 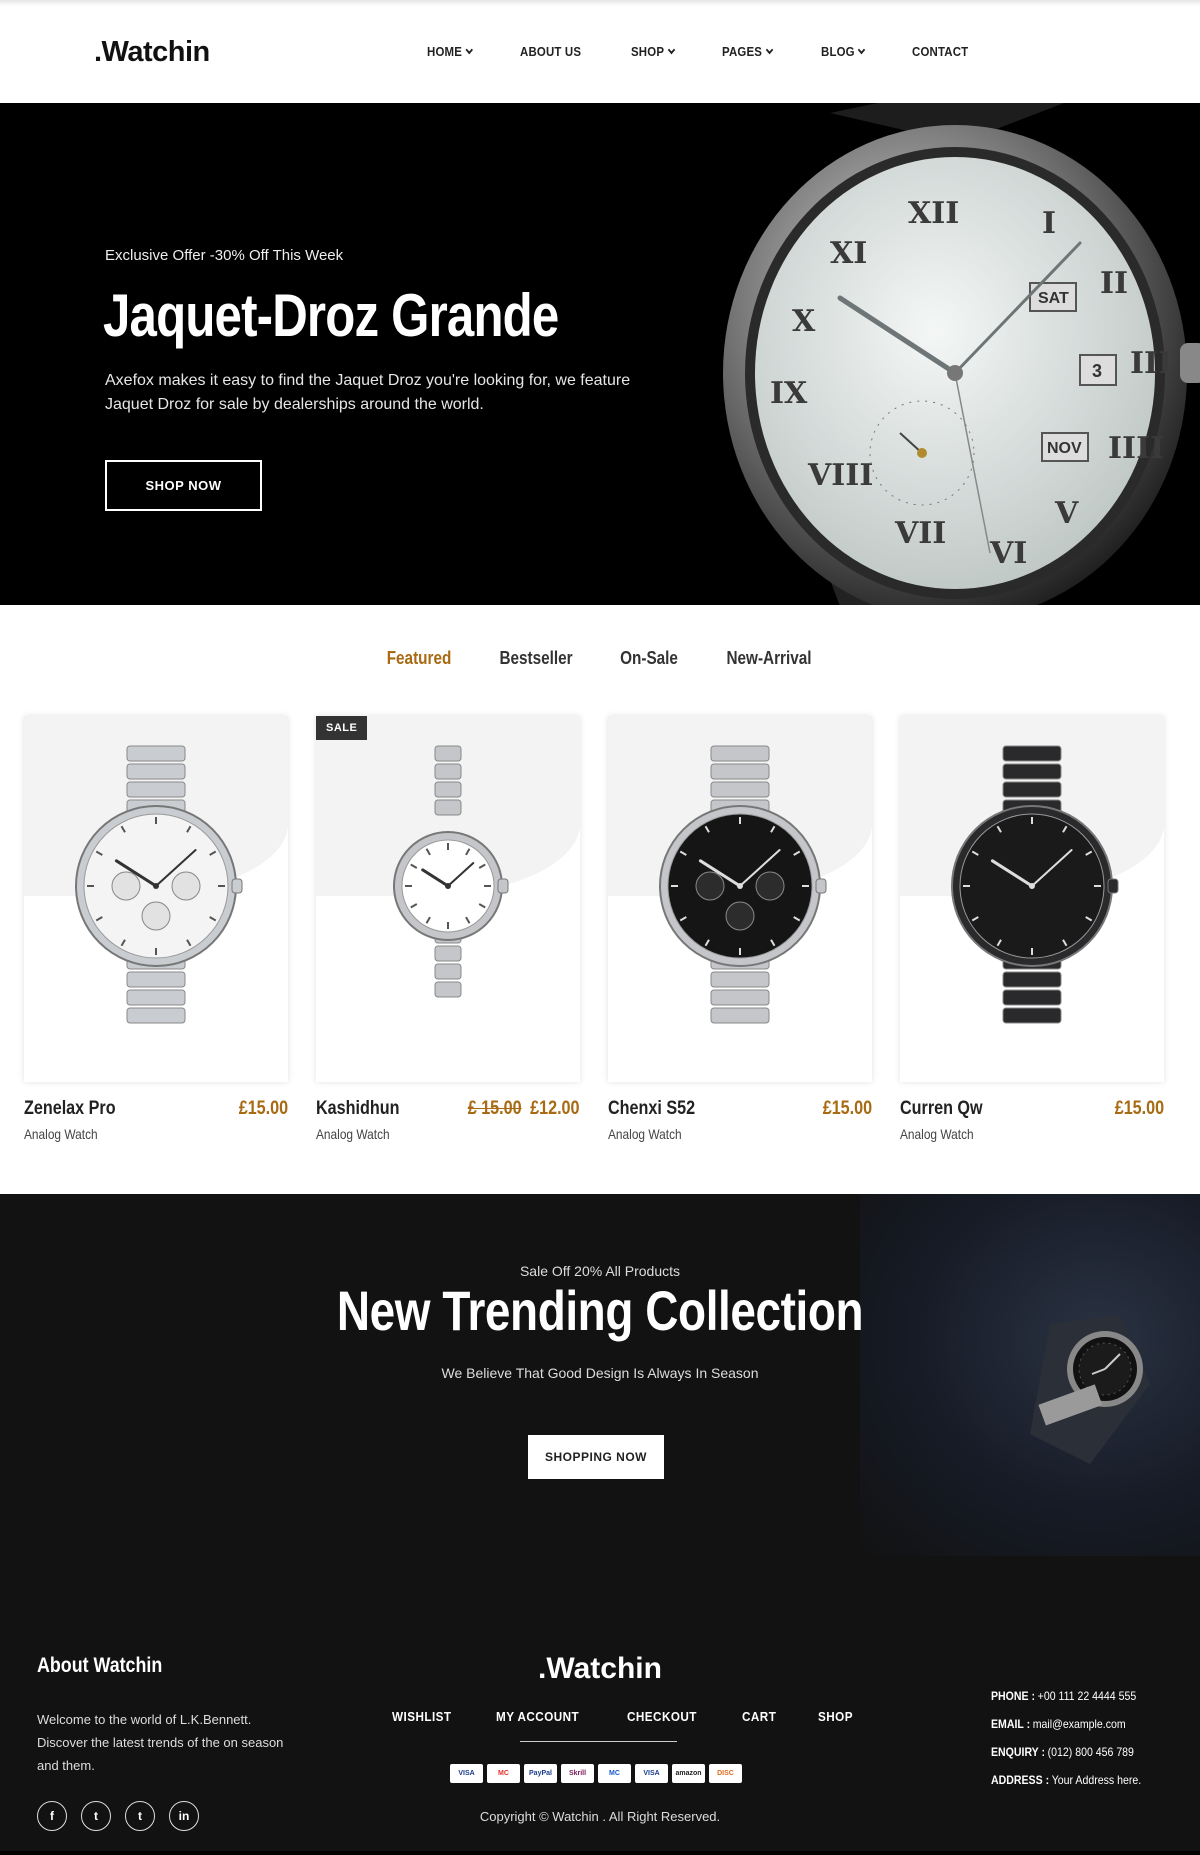 I want to click on nav-blog: BLOG, so click(x=843, y=51).